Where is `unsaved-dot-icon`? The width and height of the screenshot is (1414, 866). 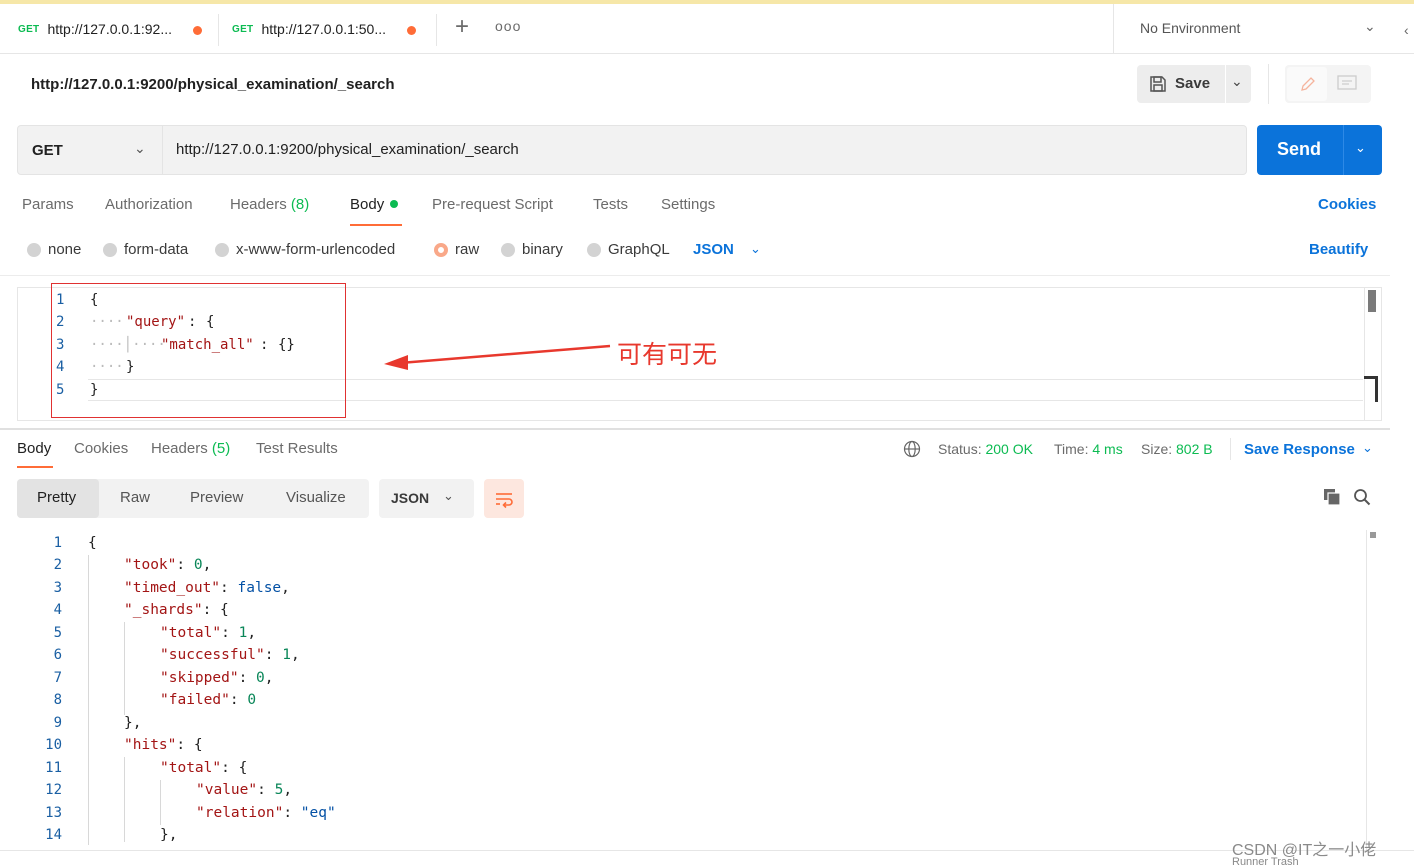
unsaved-dot-icon is located at coordinates (411, 30).